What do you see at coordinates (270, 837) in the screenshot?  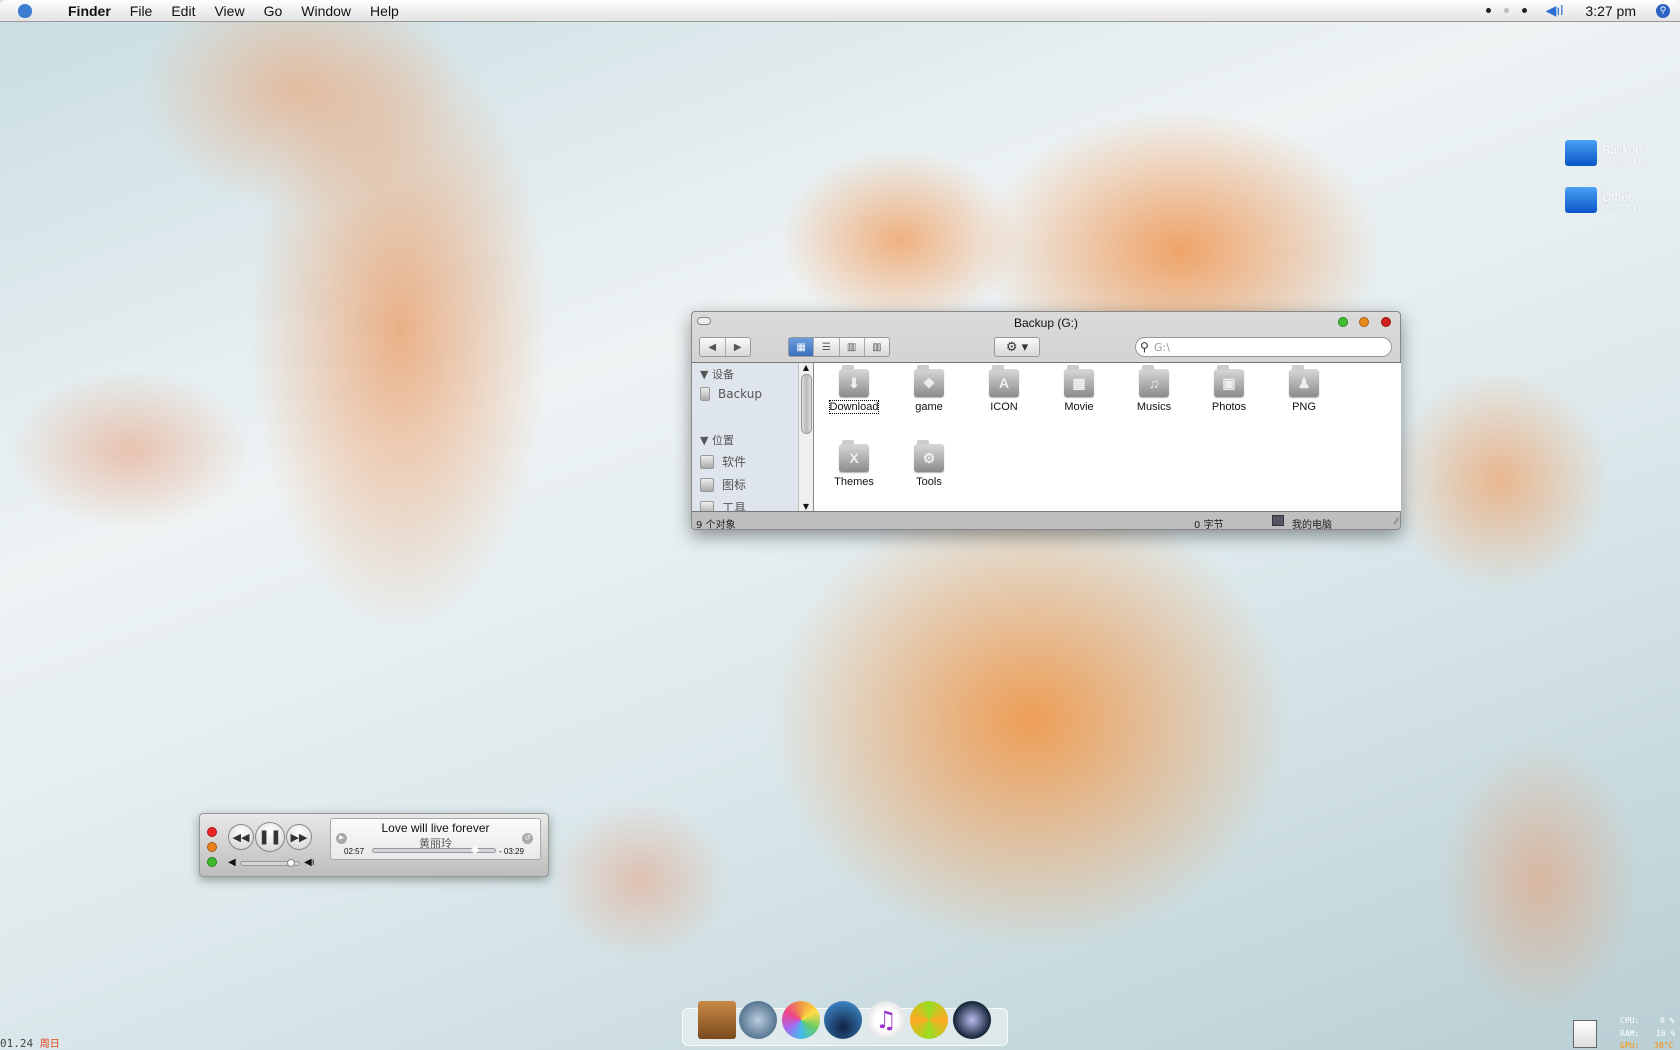 I see `pause-button: ❚❚` at bounding box center [270, 837].